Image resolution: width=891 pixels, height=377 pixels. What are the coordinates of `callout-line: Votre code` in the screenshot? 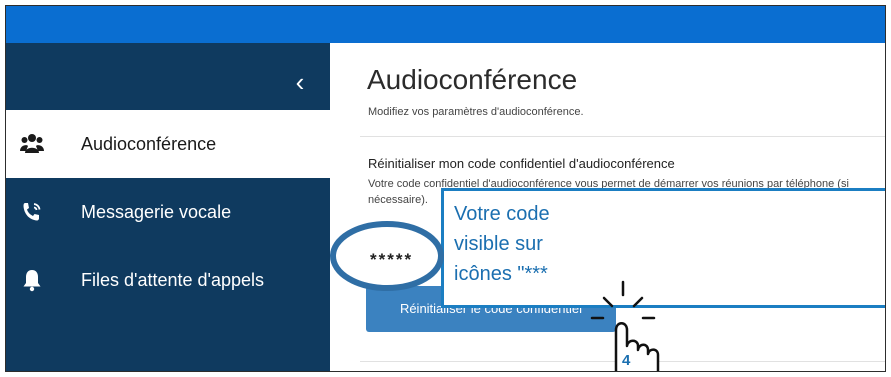 It's located at (502, 214).